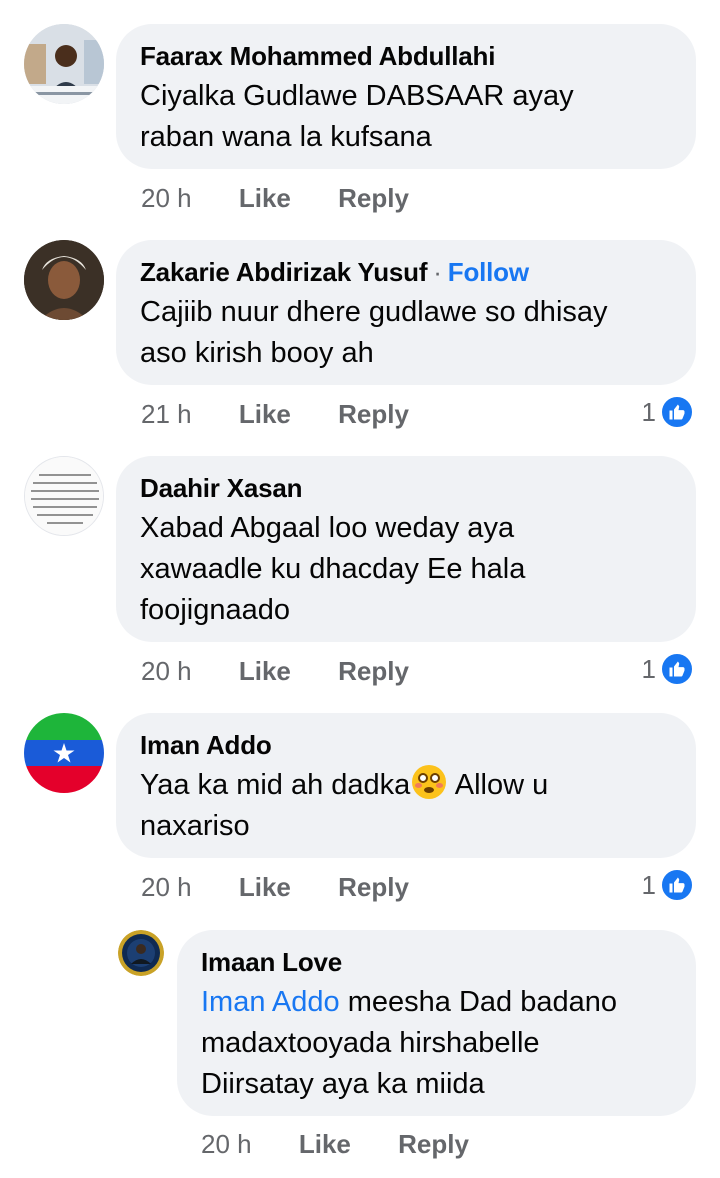 Image resolution: width=720 pixels, height=1178 pixels. I want to click on author-name: Daahir Xasan, so click(406, 488).